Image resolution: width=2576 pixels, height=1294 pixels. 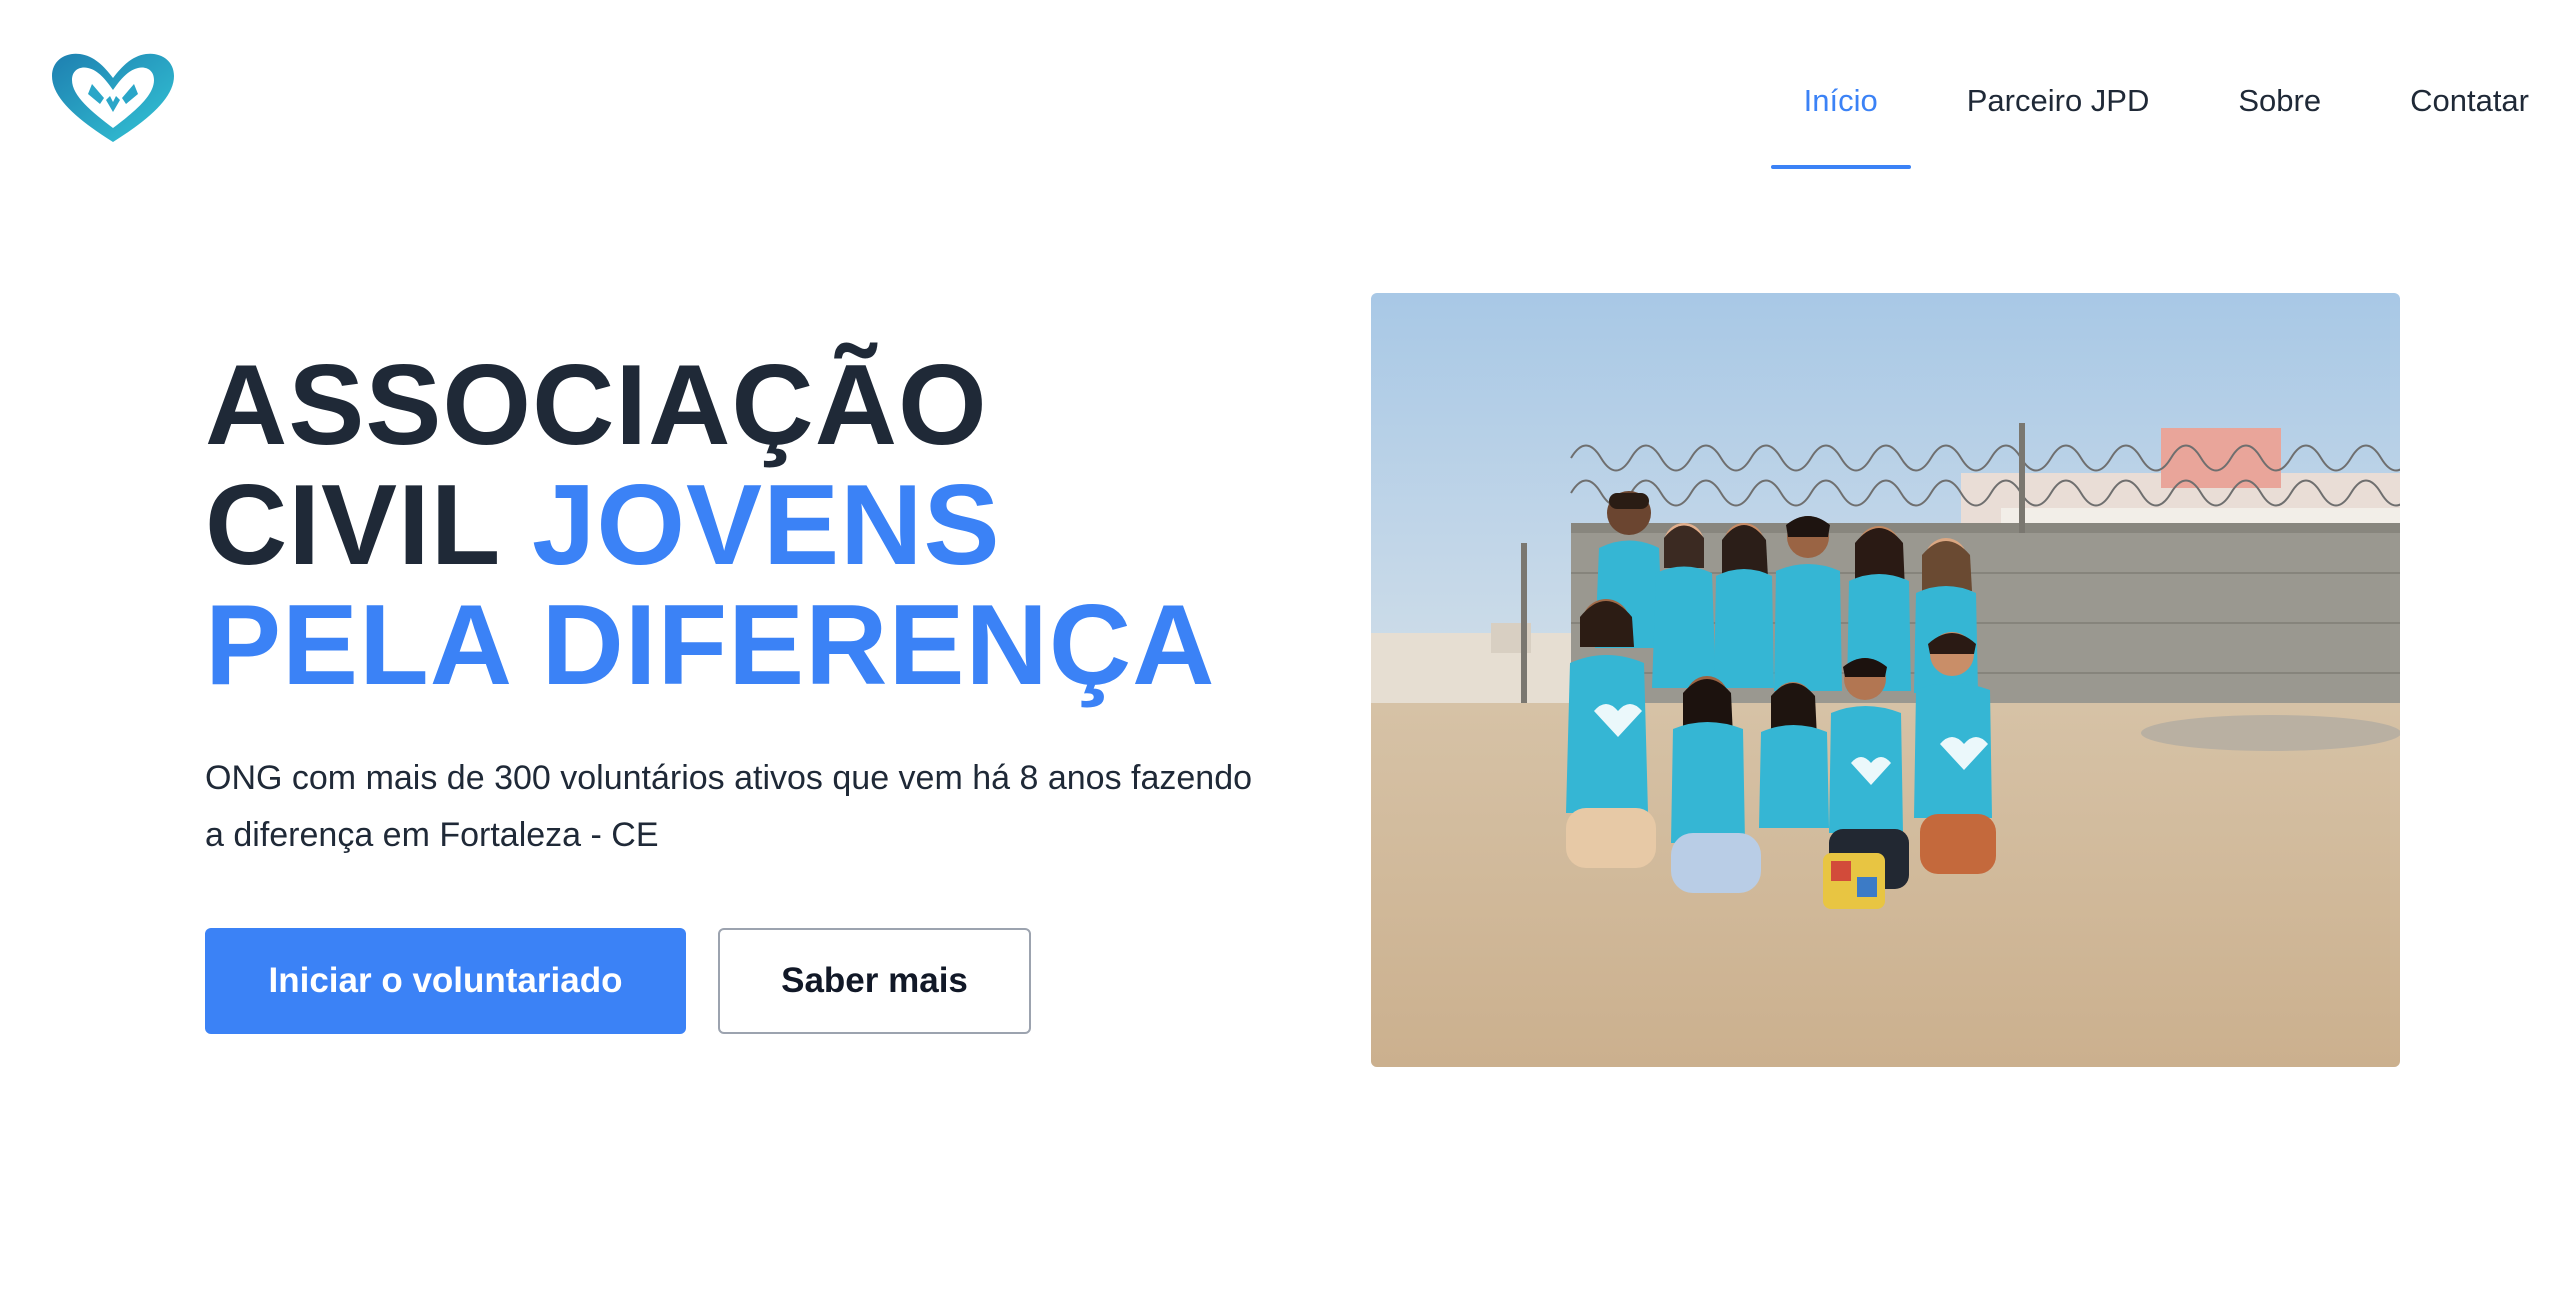 What do you see at coordinates (1840, 119) in the screenshot?
I see `nav-inicio: Início` at bounding box center [1840, 119].